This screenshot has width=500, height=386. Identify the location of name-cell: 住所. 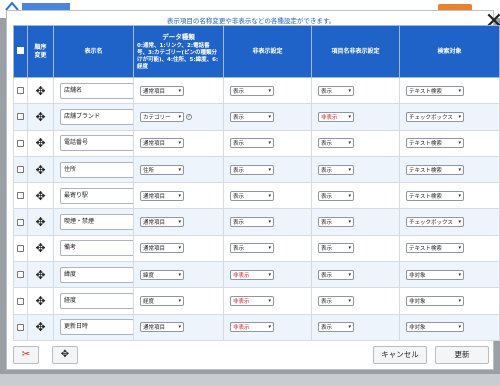
(93, 169).